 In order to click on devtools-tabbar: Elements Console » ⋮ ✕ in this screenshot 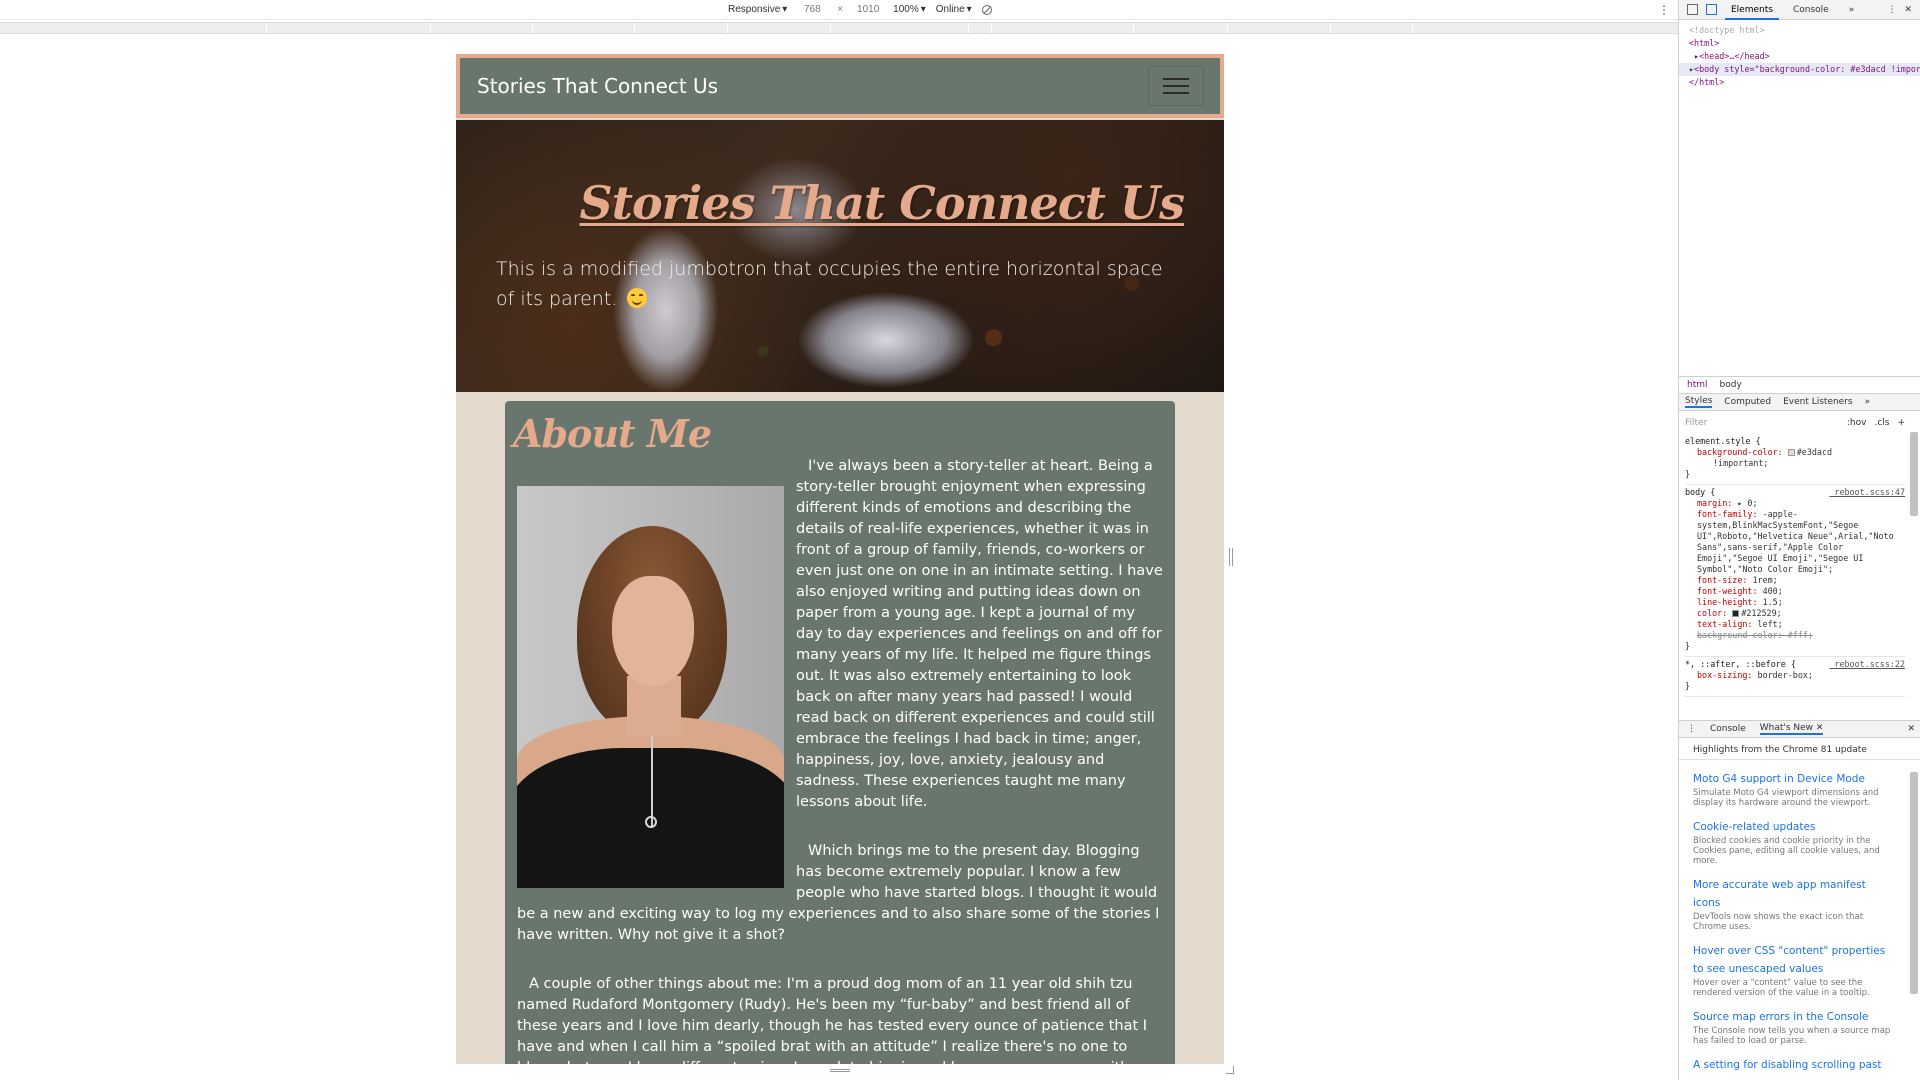, I will do `click(1799, 10)`.